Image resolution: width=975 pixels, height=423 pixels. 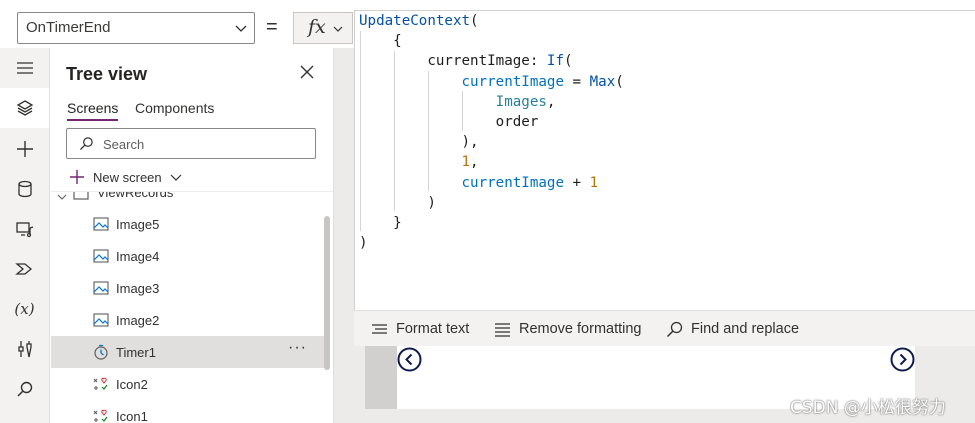 What do you see at coordinates (577, 81) in the screenshot?
I see `code-token: =` at bounding box center [577, 81].